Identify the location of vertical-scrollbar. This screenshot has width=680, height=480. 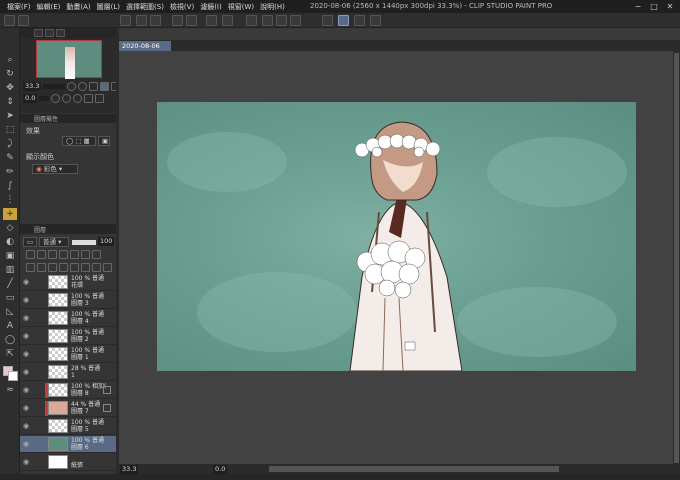
(676, 257).